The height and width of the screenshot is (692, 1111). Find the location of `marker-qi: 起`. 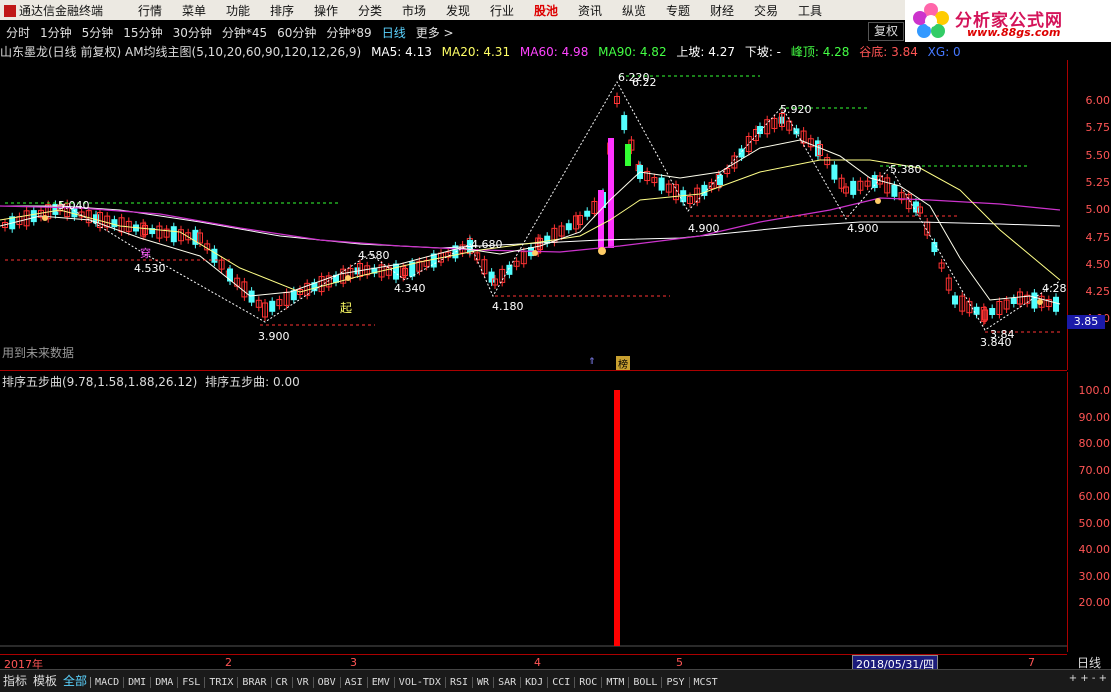

marker-qi: 起 is located at coordinates (346, 308).